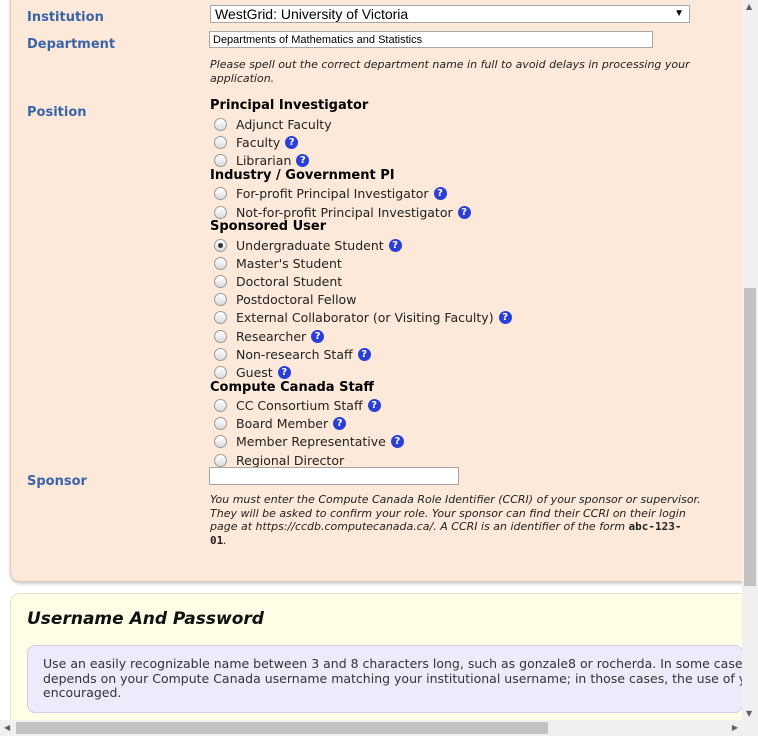  I want to click on sponsor-note-end: ., so click(225, 540).